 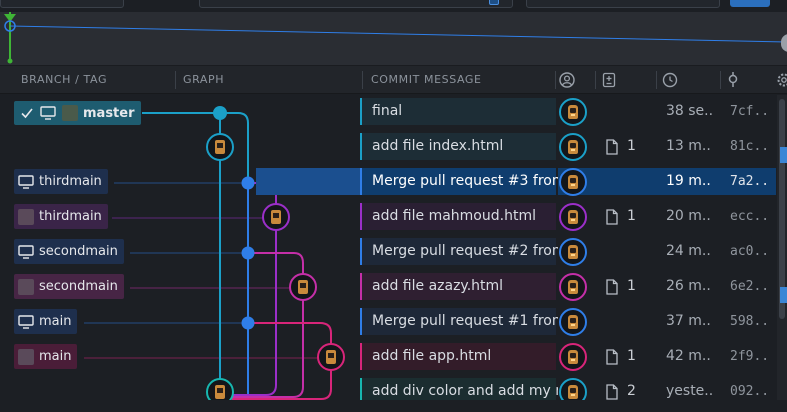 I want to click on status-strip, so click(x=393, y=406).